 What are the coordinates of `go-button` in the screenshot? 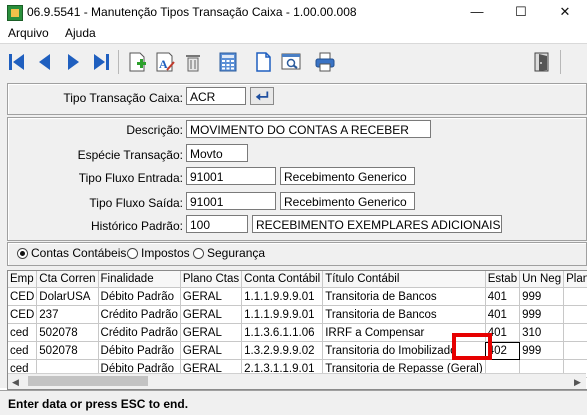 It's located at (262, 96).